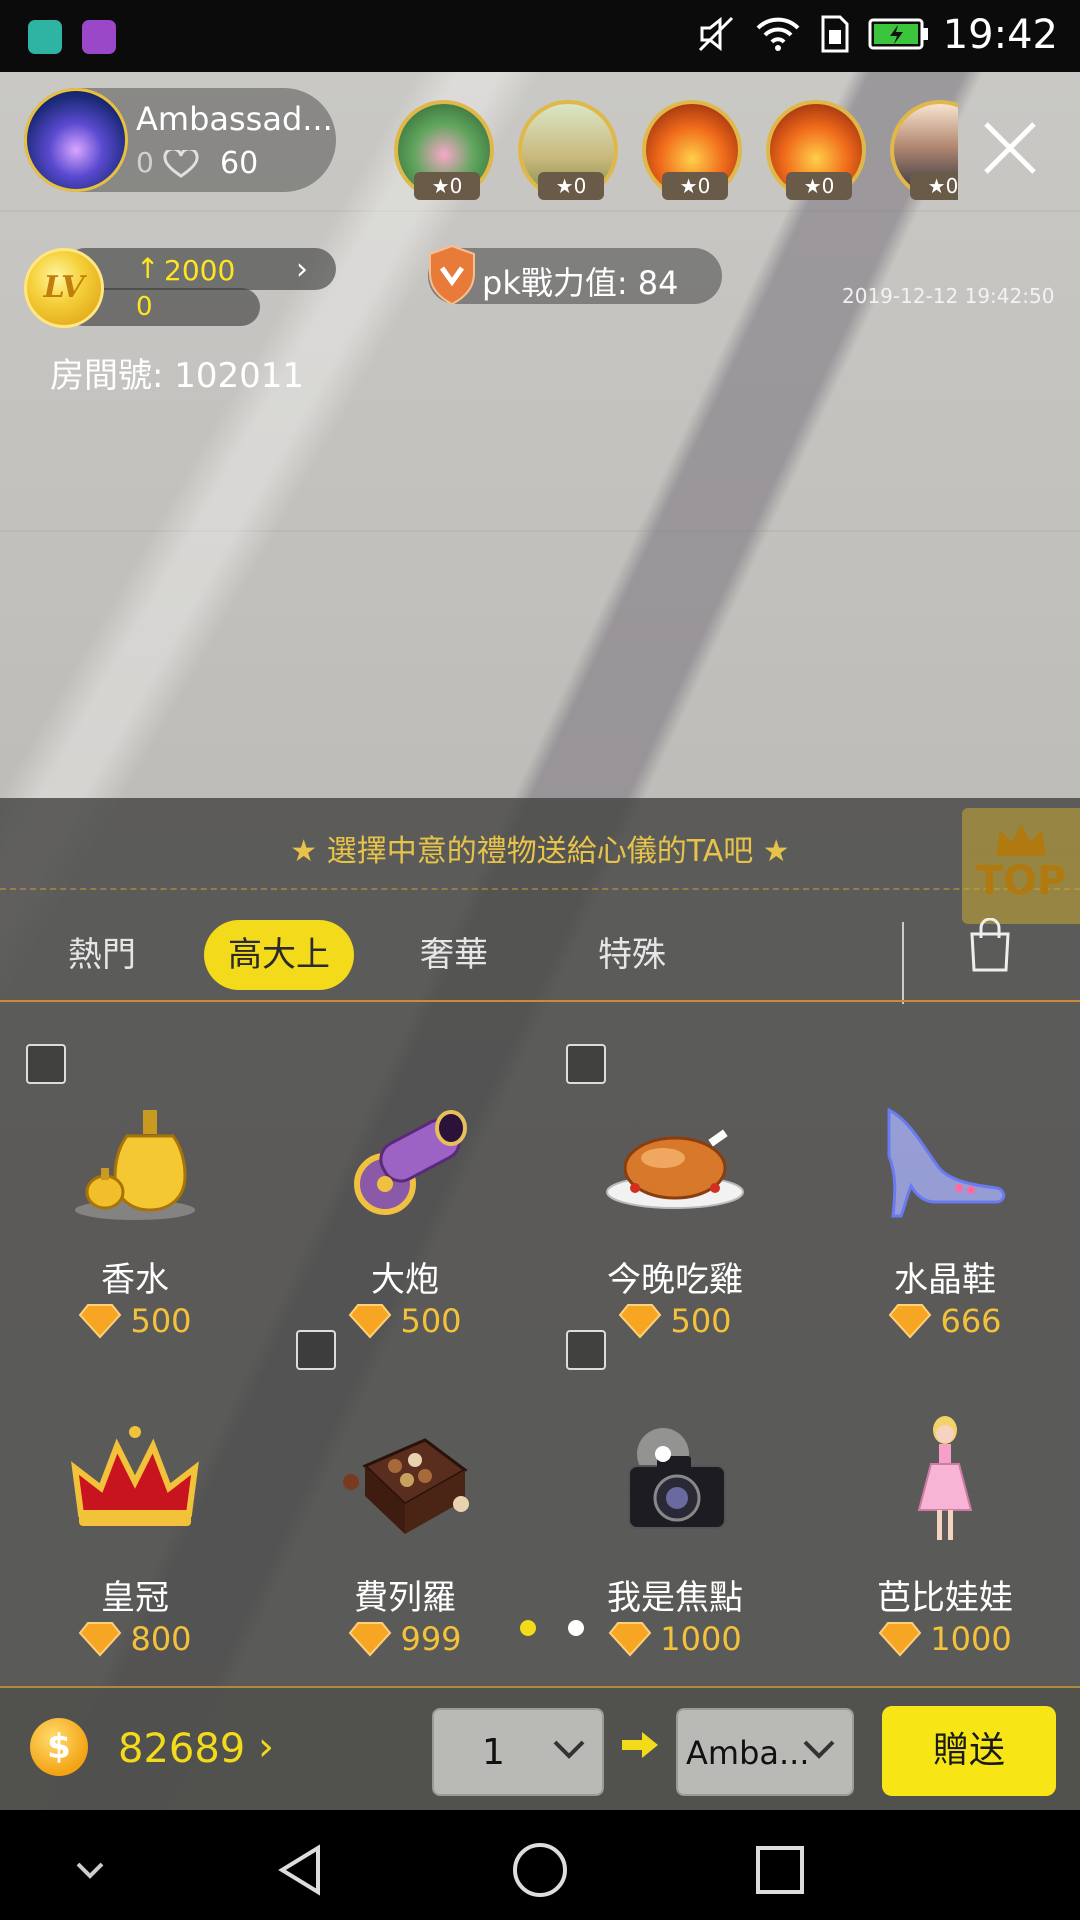 The height and width of the screenshot is (1920, 1080). I want to click on gift-price: 999, so click(431, 1639).